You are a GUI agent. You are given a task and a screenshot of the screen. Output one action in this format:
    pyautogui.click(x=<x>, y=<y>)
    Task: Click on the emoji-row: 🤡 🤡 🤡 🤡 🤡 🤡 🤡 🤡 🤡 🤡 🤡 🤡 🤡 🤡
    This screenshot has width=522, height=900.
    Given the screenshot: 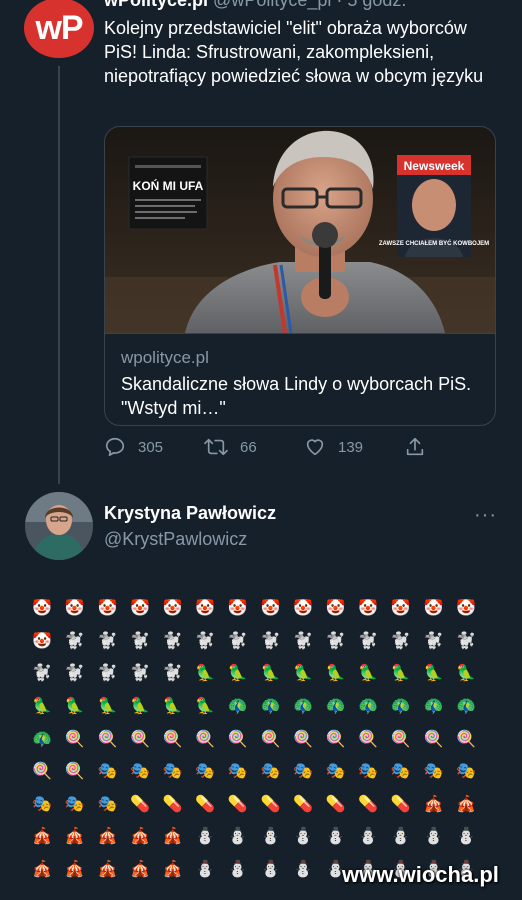 What is the action you would take?
    pyautogui.click(x=261, y=608)
    